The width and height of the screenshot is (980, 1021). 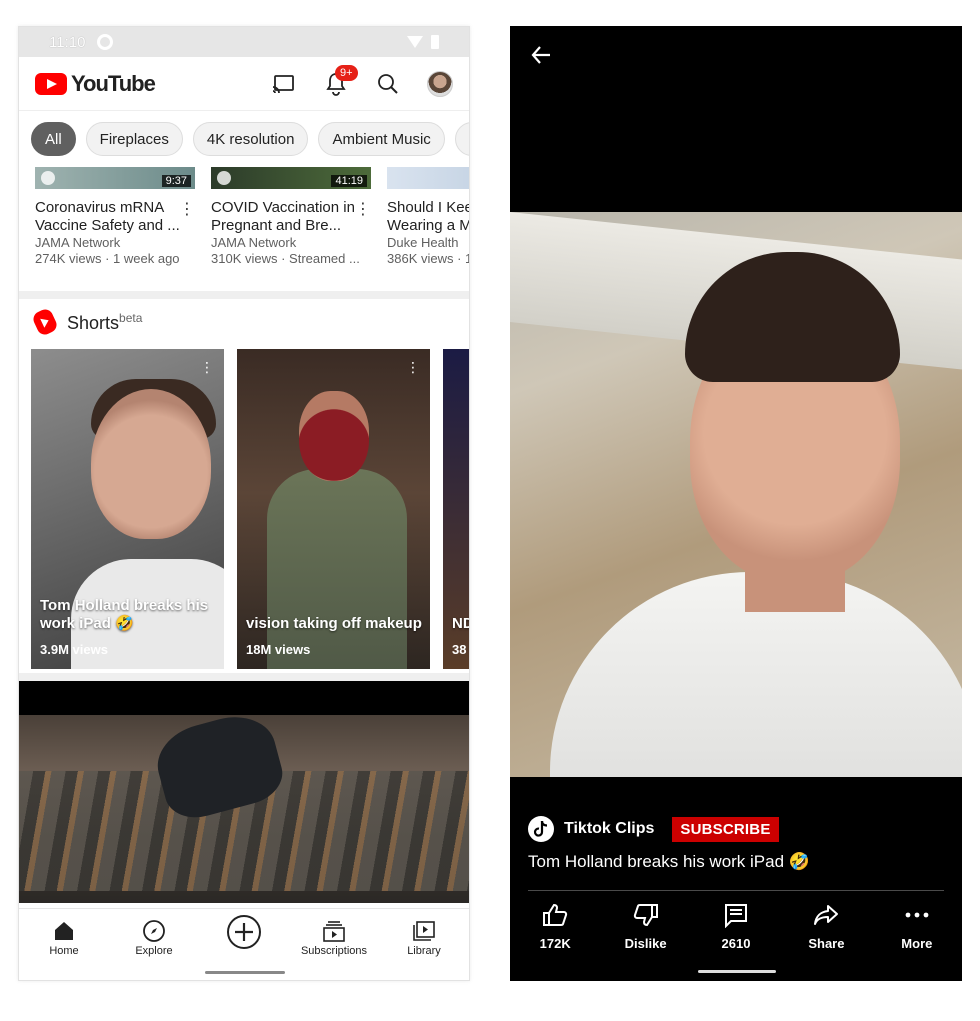 What do you see at coordinates (115, 178) in the screenshot?
I see `video-thumbnail: 9:37` at bounding box center [115, 178].